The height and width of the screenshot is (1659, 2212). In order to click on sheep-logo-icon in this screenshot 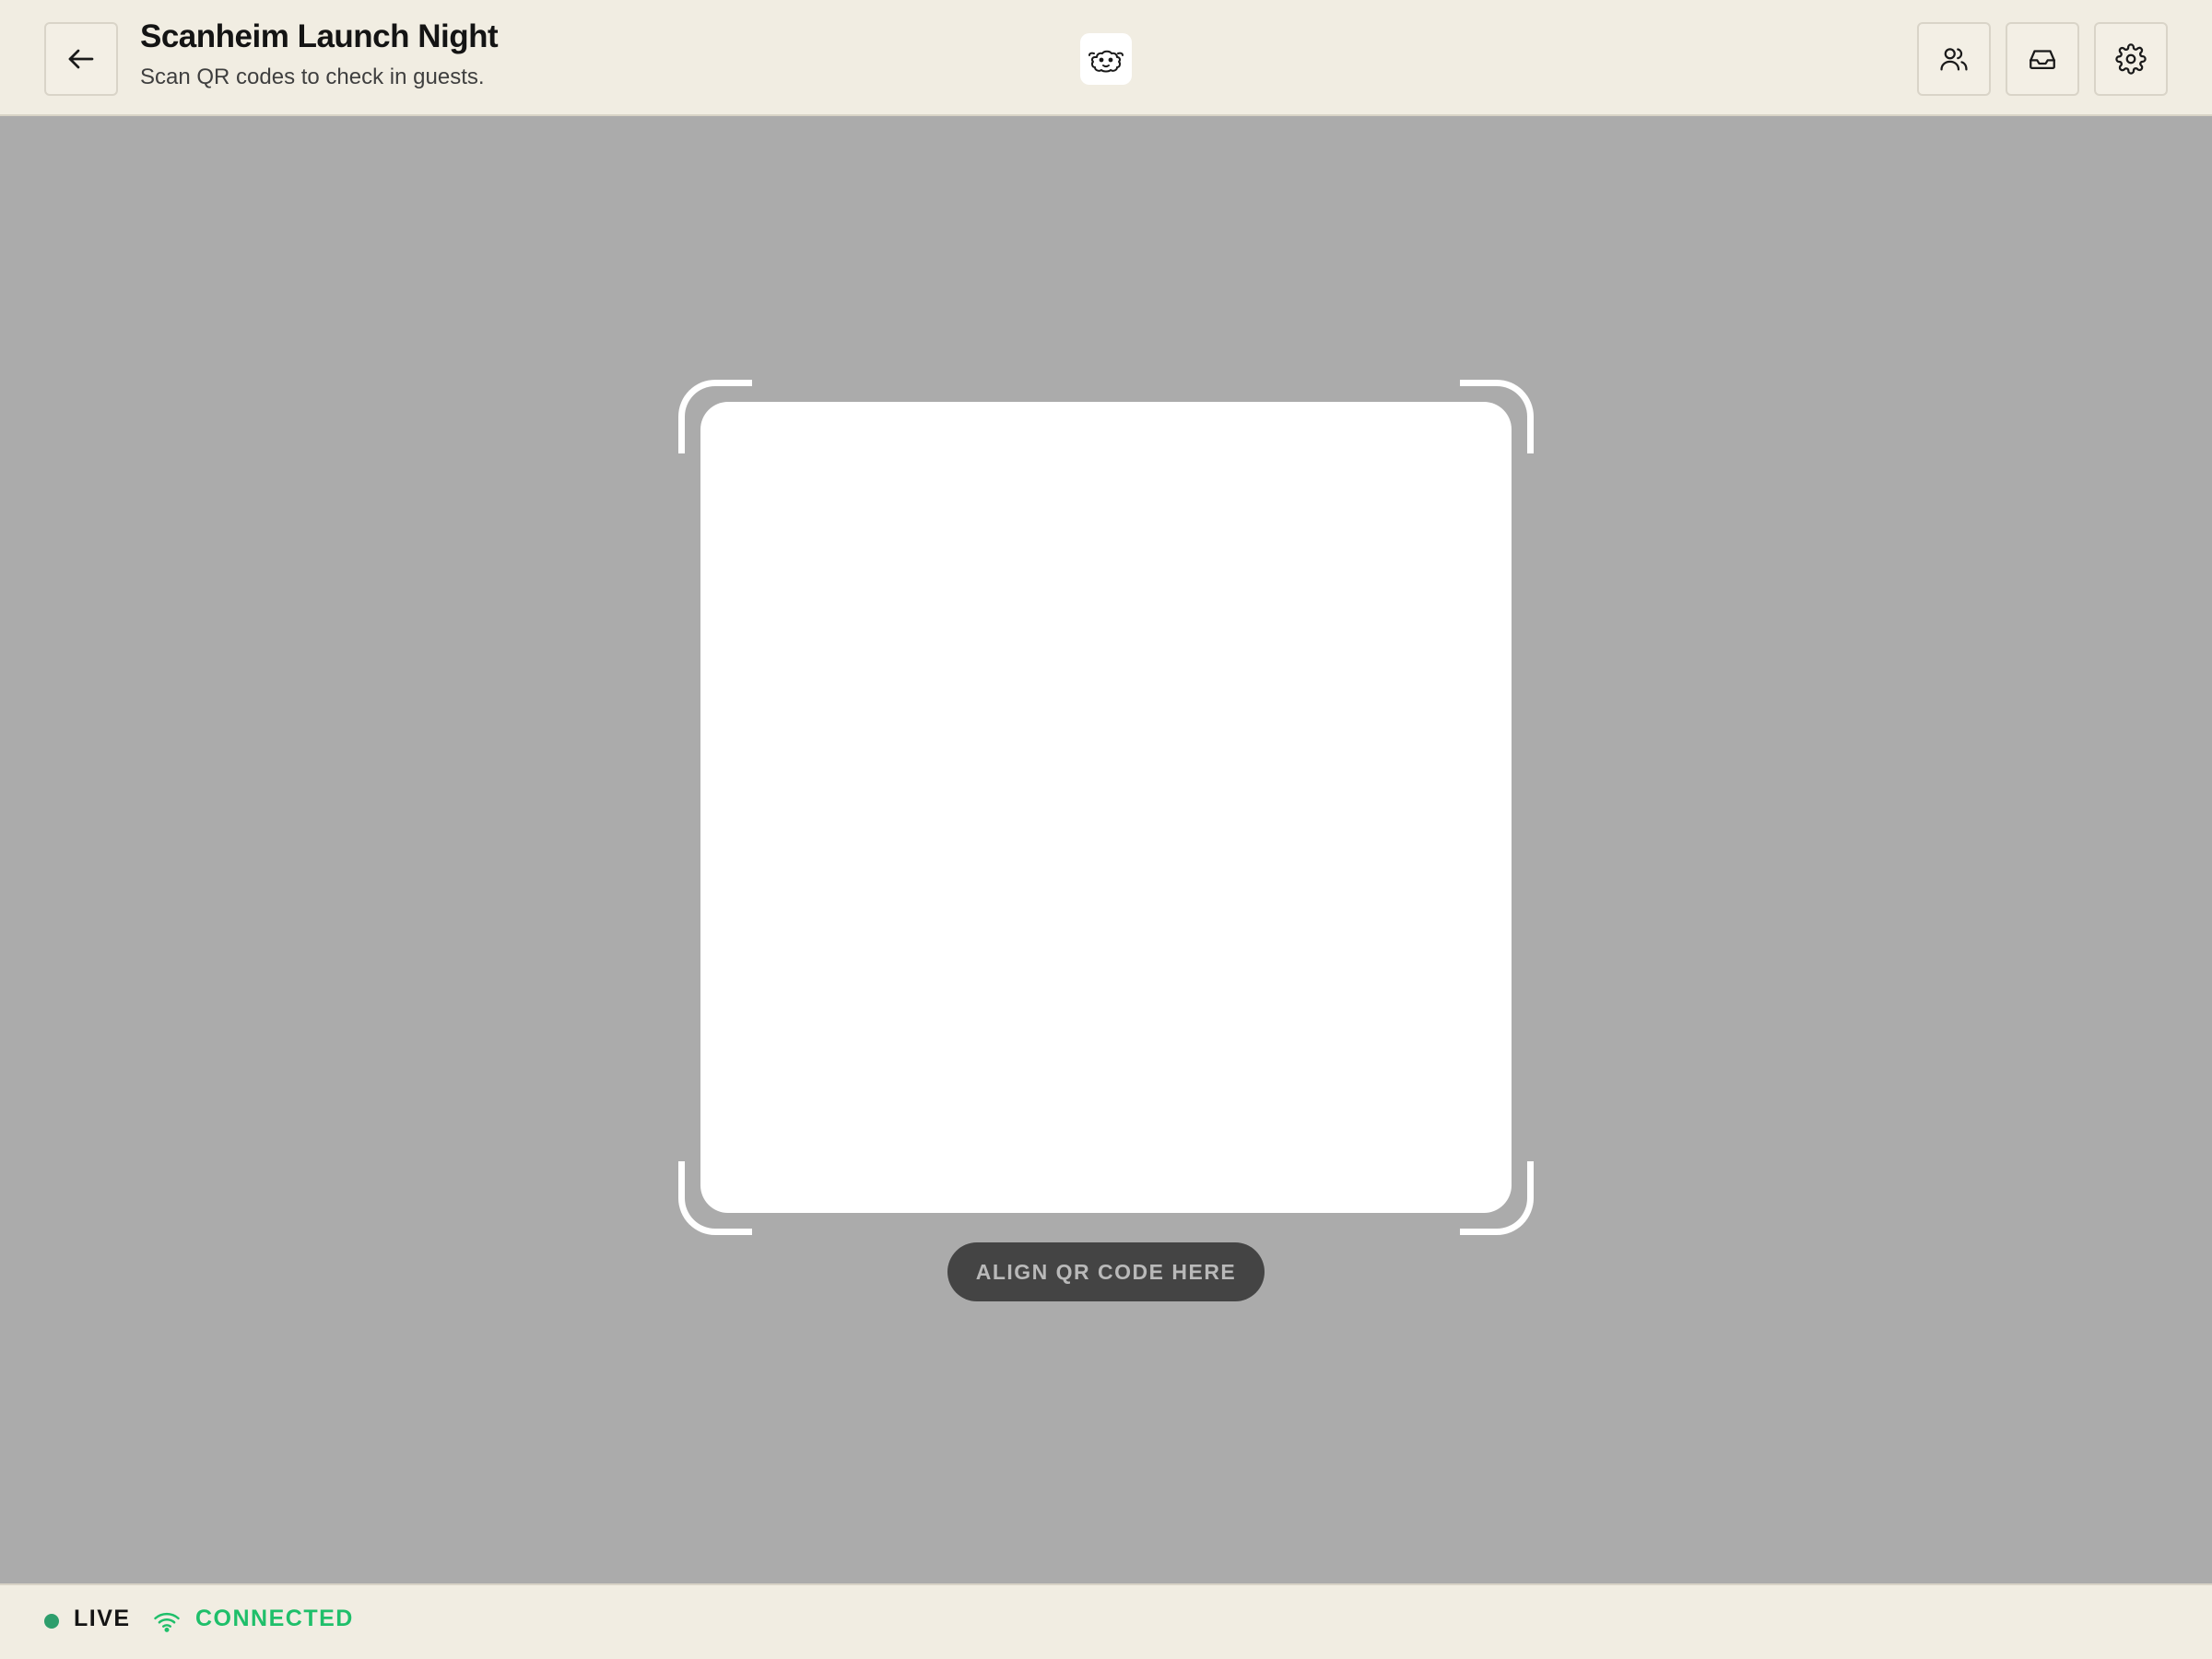, I will do `click(1106, 61)`.